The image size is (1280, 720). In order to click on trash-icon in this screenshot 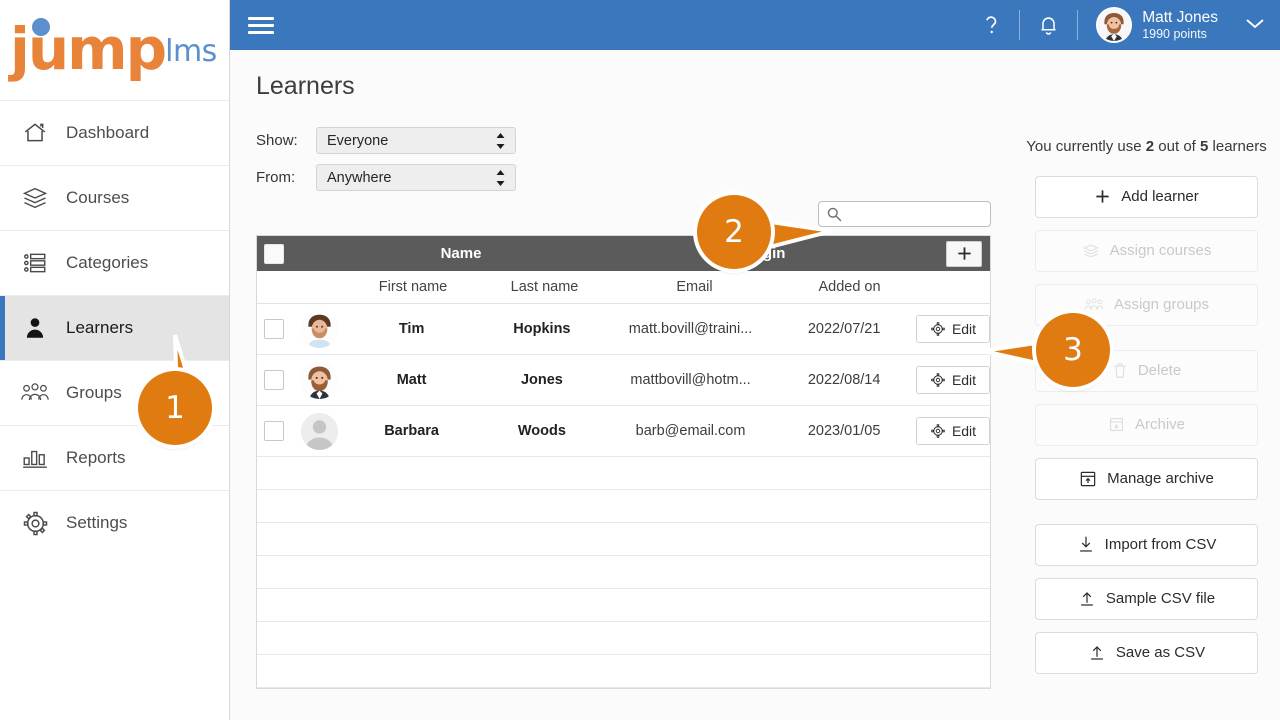, I will do `click(1120, 371)`.